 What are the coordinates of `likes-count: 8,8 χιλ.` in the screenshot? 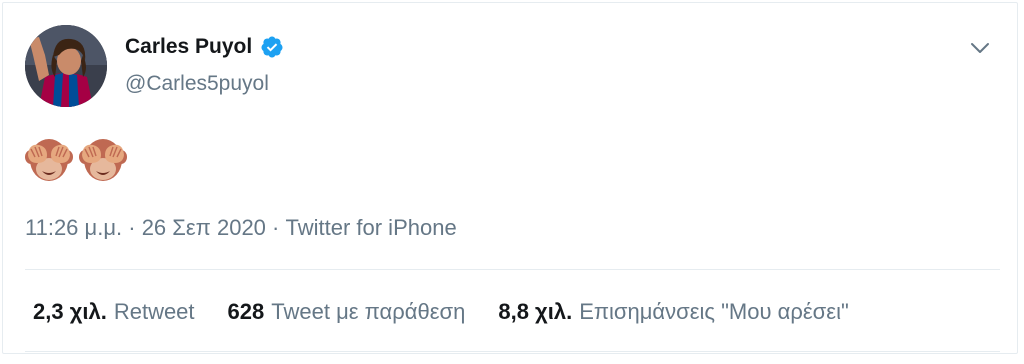 It's located at (535, 311).